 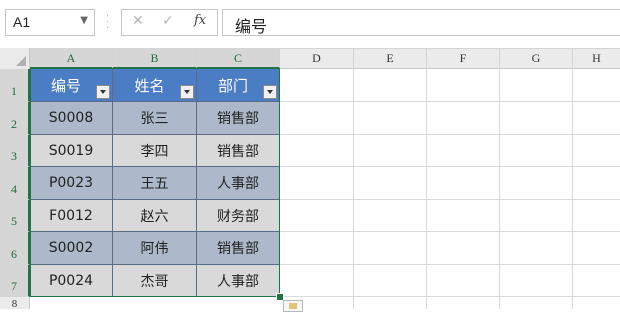 I want to click on cancel-icon: ✕, so click(x=138, y=21).